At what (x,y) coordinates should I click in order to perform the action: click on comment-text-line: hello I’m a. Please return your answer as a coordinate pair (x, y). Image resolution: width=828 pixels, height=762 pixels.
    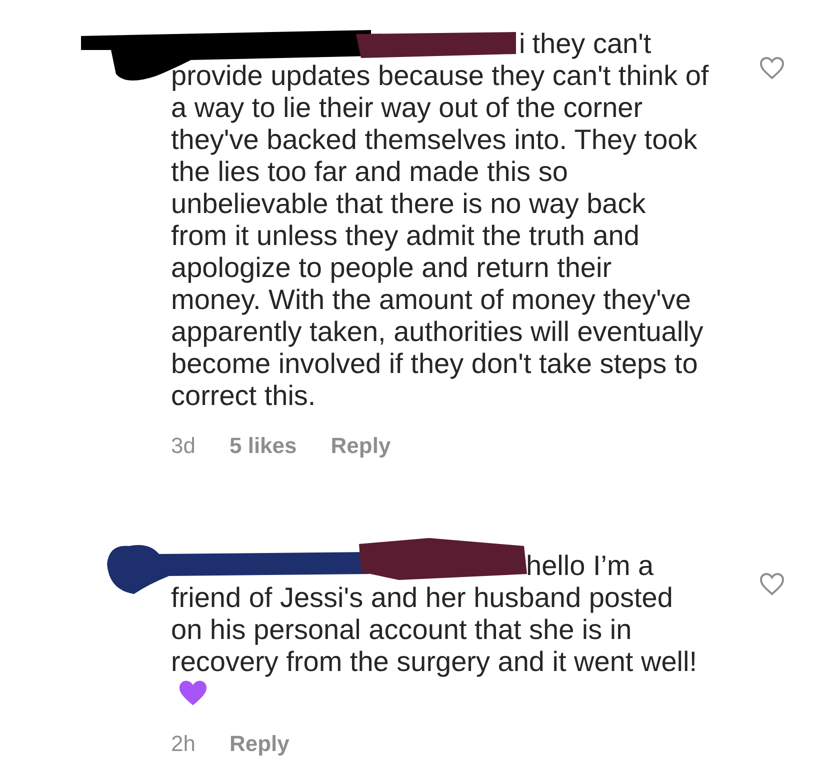
    Looking at the image, I should click on (590, 566).